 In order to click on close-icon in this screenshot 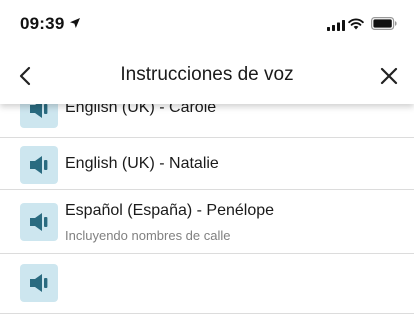, I will do `click(389, 76)`.